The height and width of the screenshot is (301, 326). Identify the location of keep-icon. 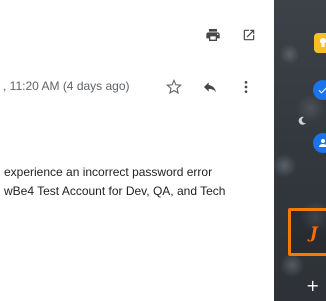
(323, 42).